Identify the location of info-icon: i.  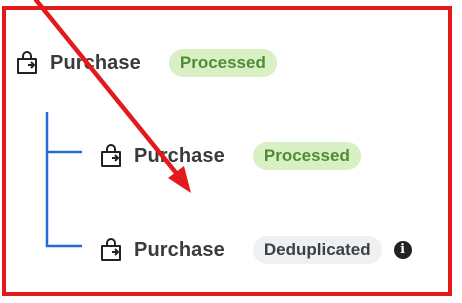
(402, 250).